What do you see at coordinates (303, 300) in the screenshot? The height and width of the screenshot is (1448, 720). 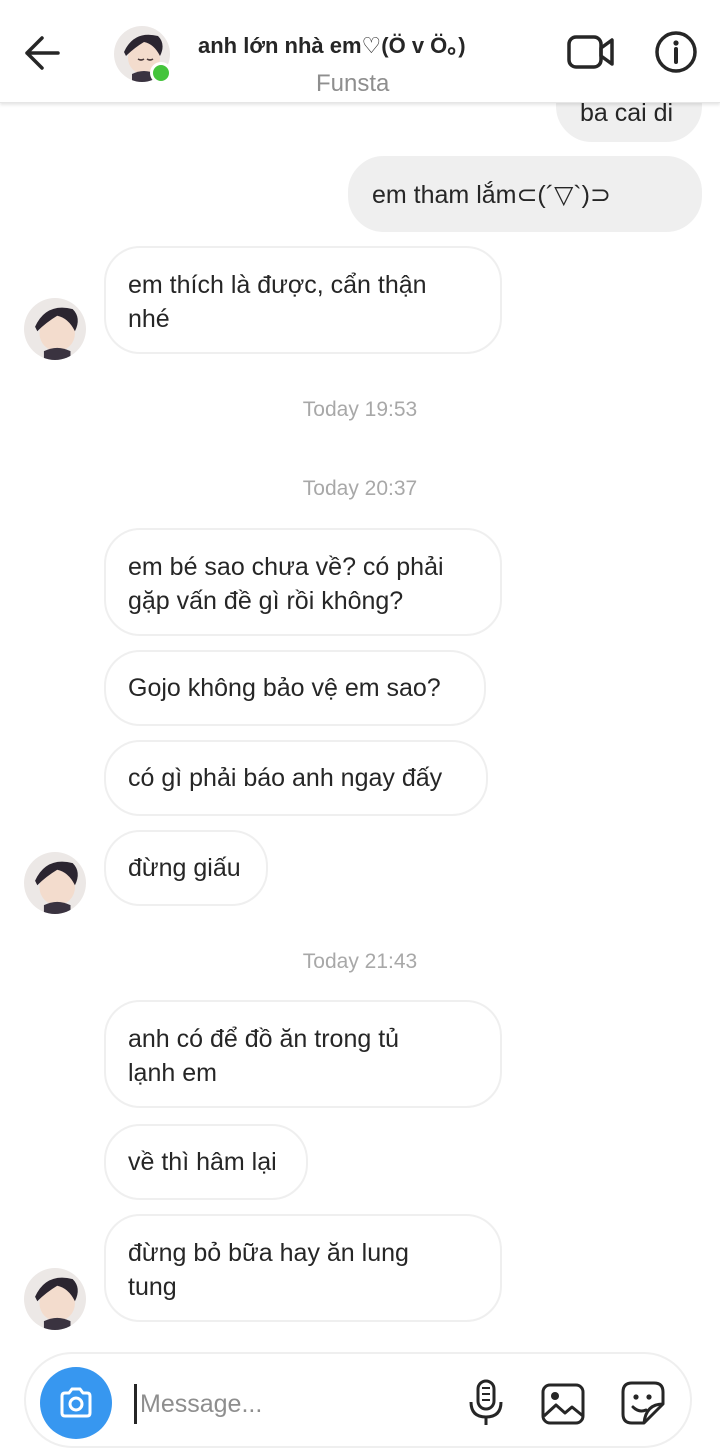 I see `message-incoming: em thích là được, cẩn thận nhé` at bounding box center [303, 300].